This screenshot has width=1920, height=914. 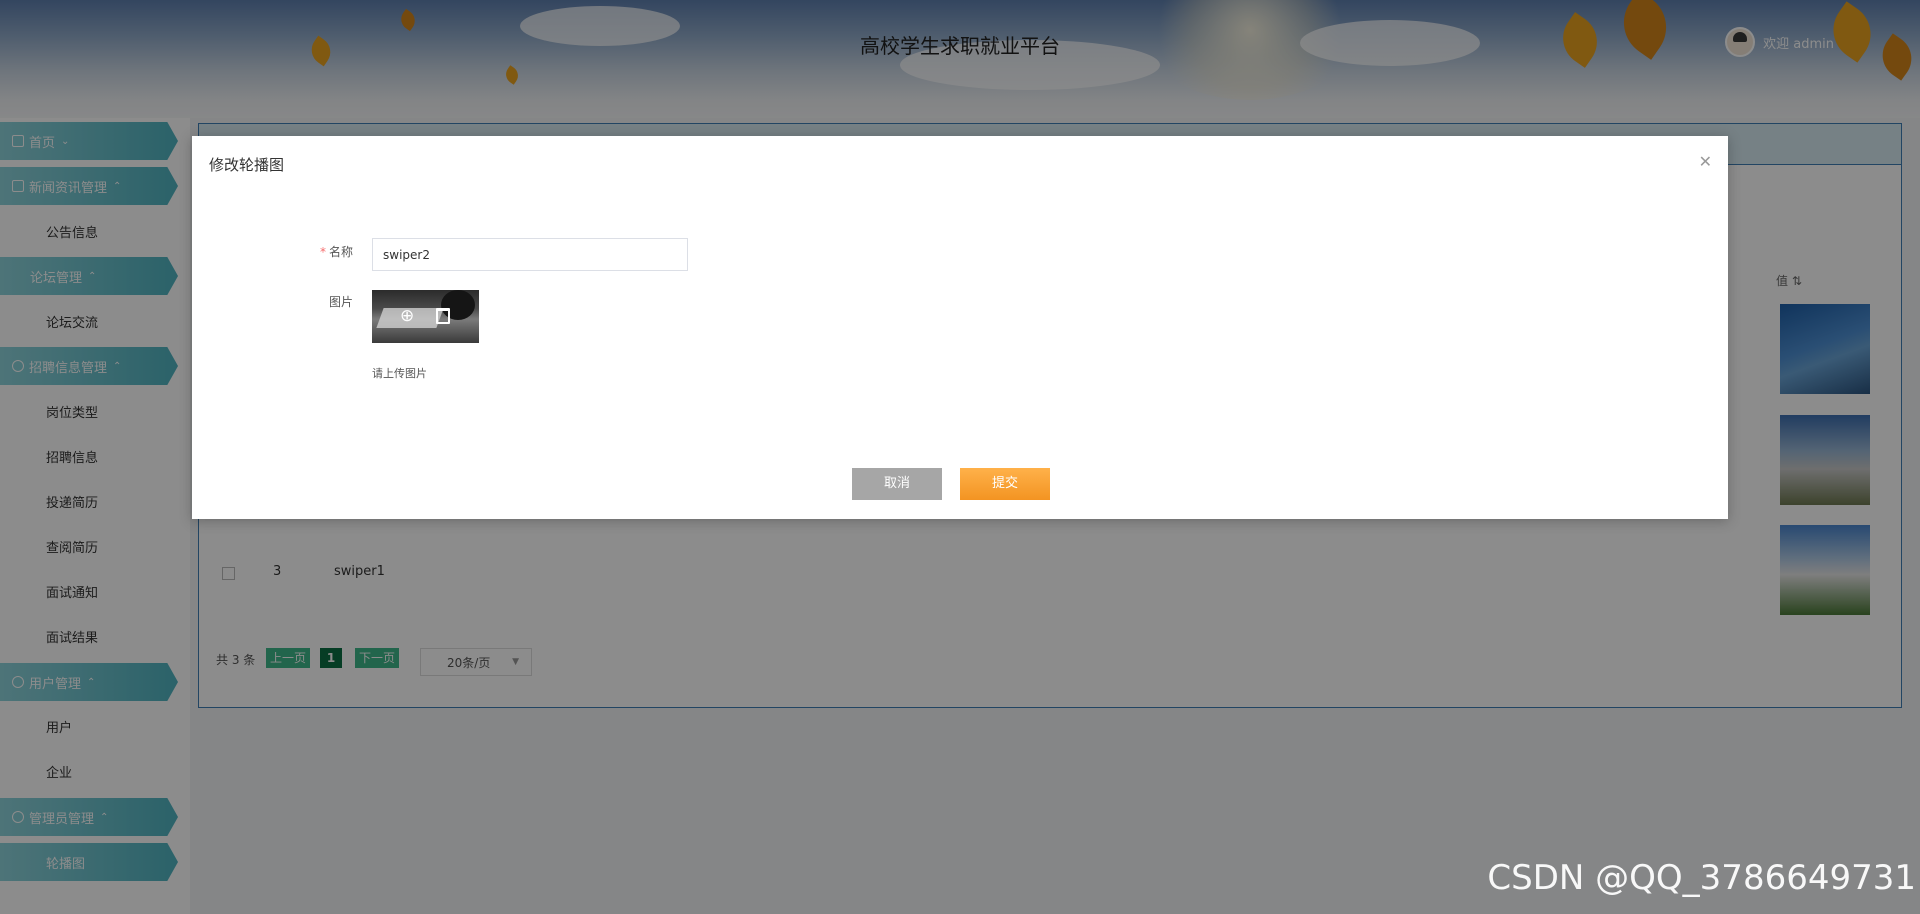 I want to click on zoom-in-icon: ⊕, so click(x=407, y=316).